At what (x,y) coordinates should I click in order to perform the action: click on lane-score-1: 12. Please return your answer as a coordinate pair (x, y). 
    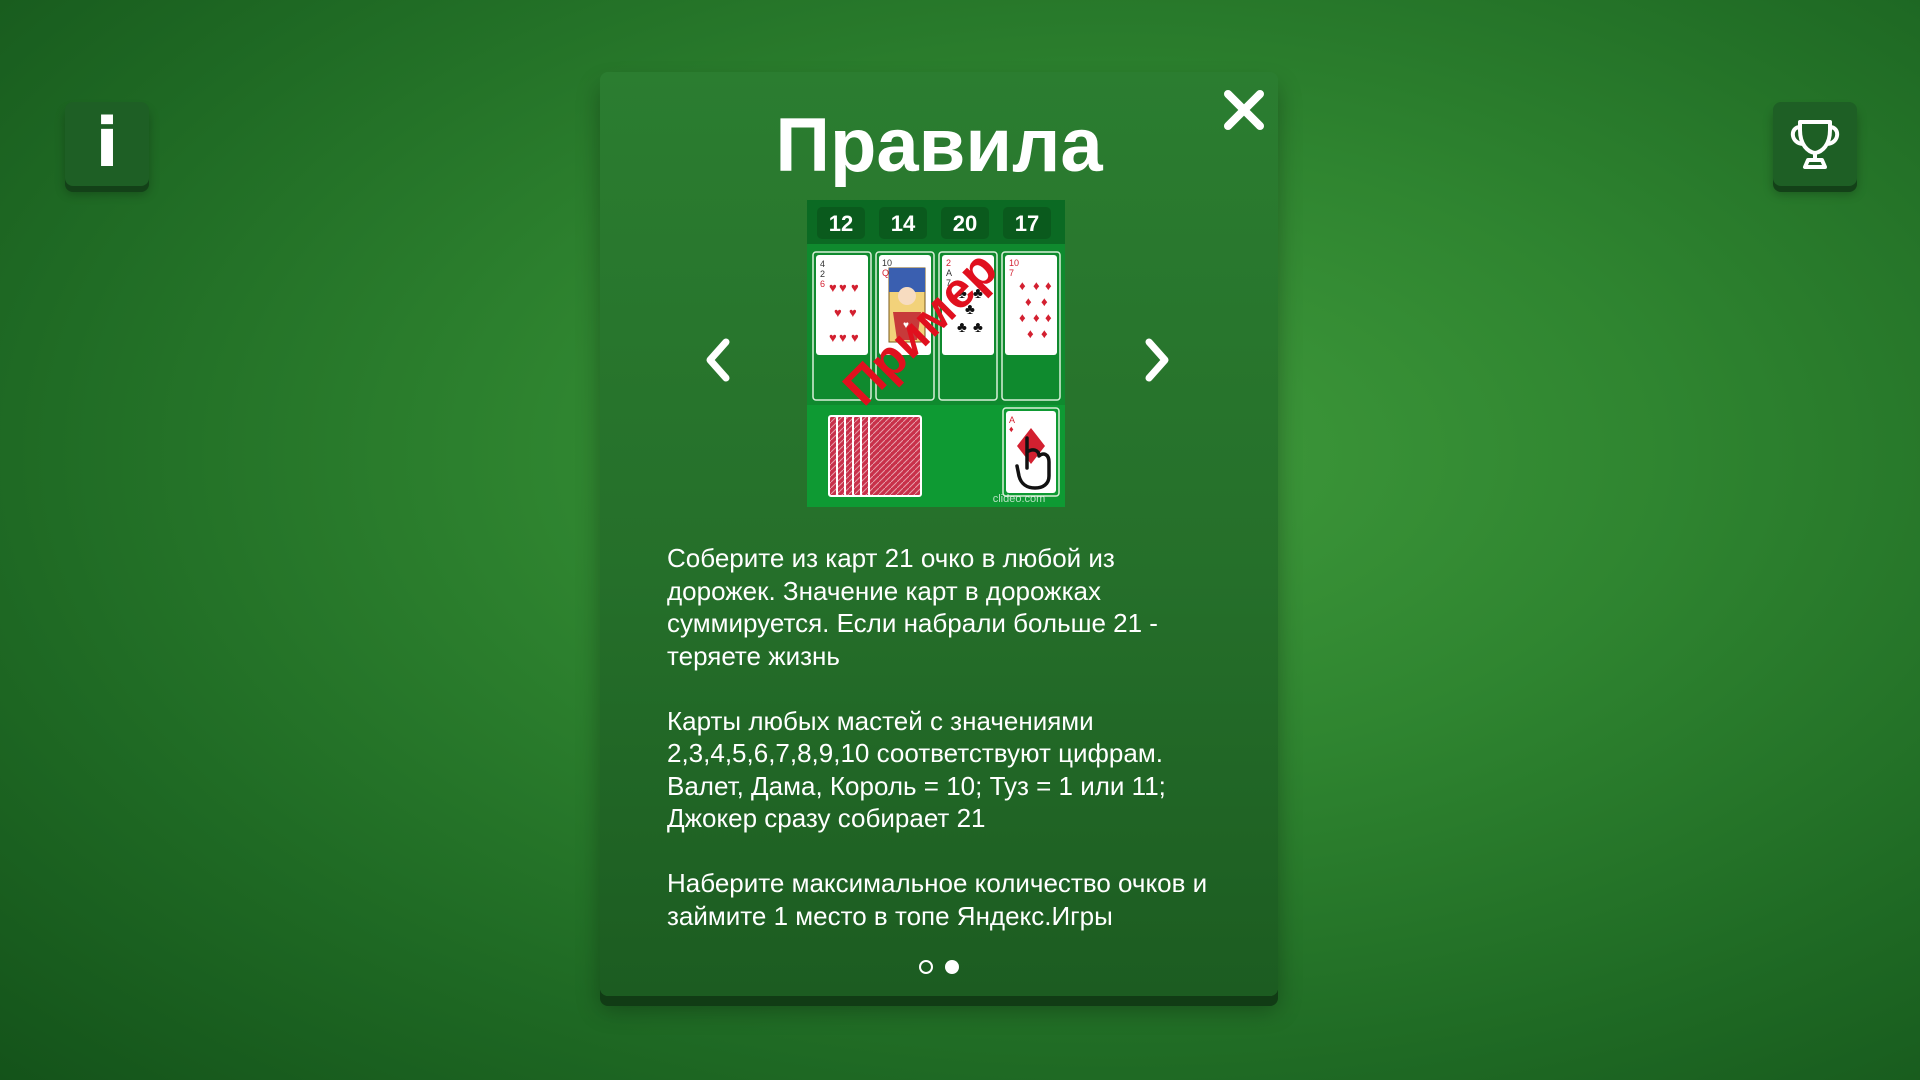
    Looking at the image, I should click on (841, 223).